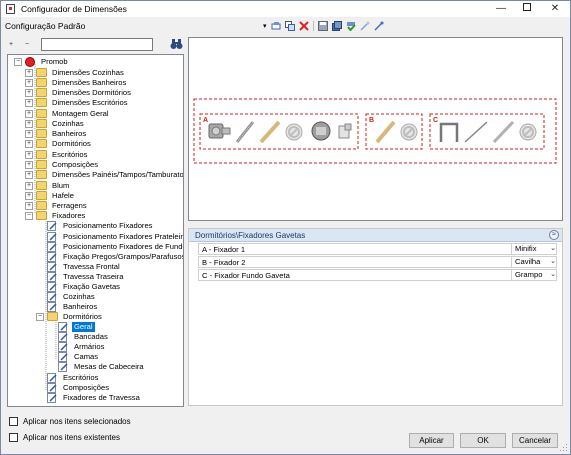  What do you see at coordinates (86, 356) in the screenshot?
I see `tree-item-label: Camas` at bounding box center [86, 356].